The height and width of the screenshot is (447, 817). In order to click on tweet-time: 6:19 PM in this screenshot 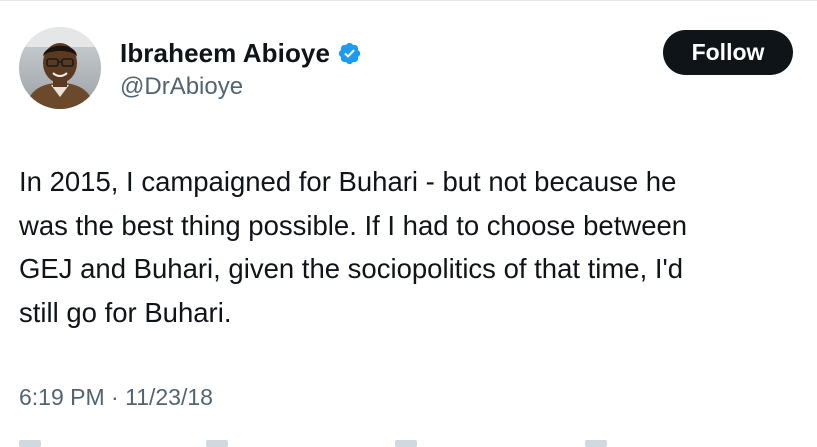, I will do `click(62, 397)`.